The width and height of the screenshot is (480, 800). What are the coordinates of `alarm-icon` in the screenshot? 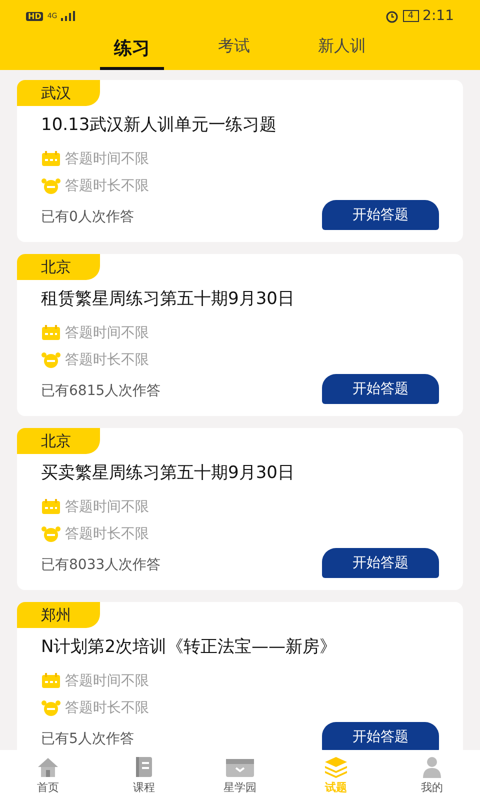 It's located at (391, 16).